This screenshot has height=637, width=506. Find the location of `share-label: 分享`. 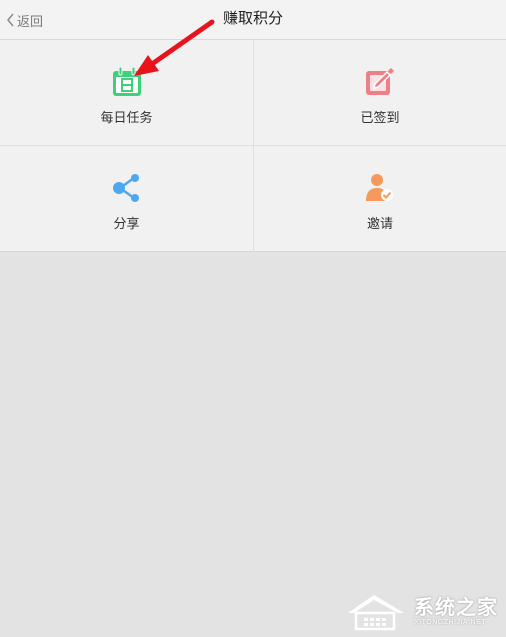

share-label: 分享 is located at coordinates (126, 223).